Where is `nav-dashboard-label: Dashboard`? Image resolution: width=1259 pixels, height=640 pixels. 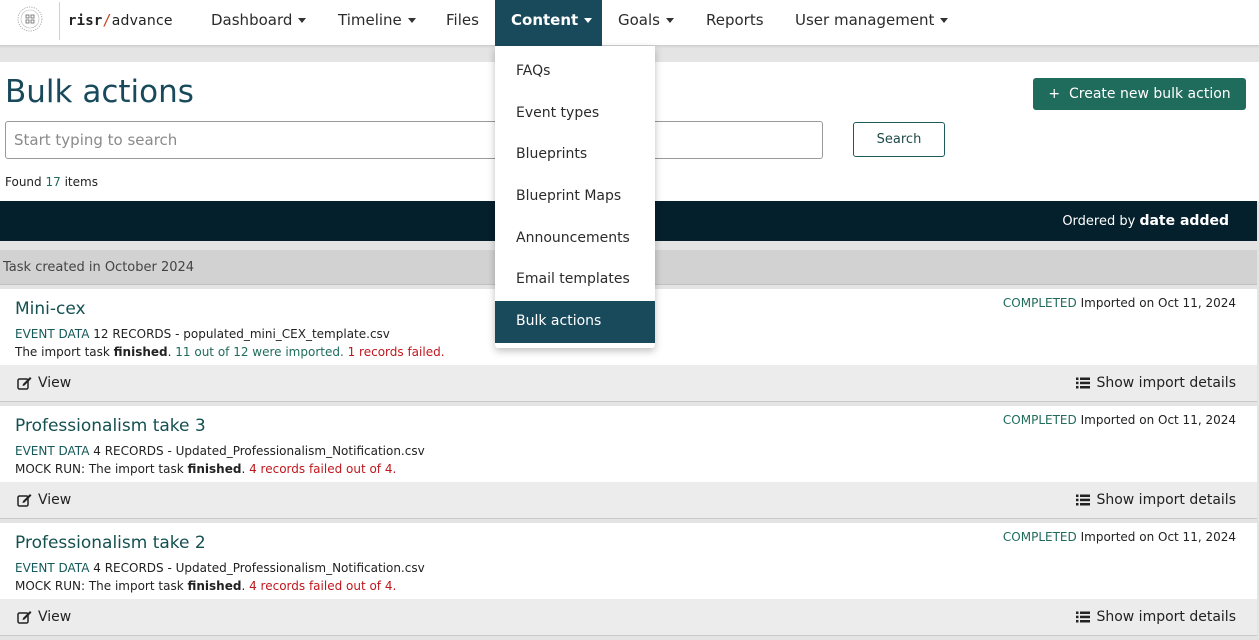
nav-dashboard-label: Dashboard is located at coordinates (252, 20).